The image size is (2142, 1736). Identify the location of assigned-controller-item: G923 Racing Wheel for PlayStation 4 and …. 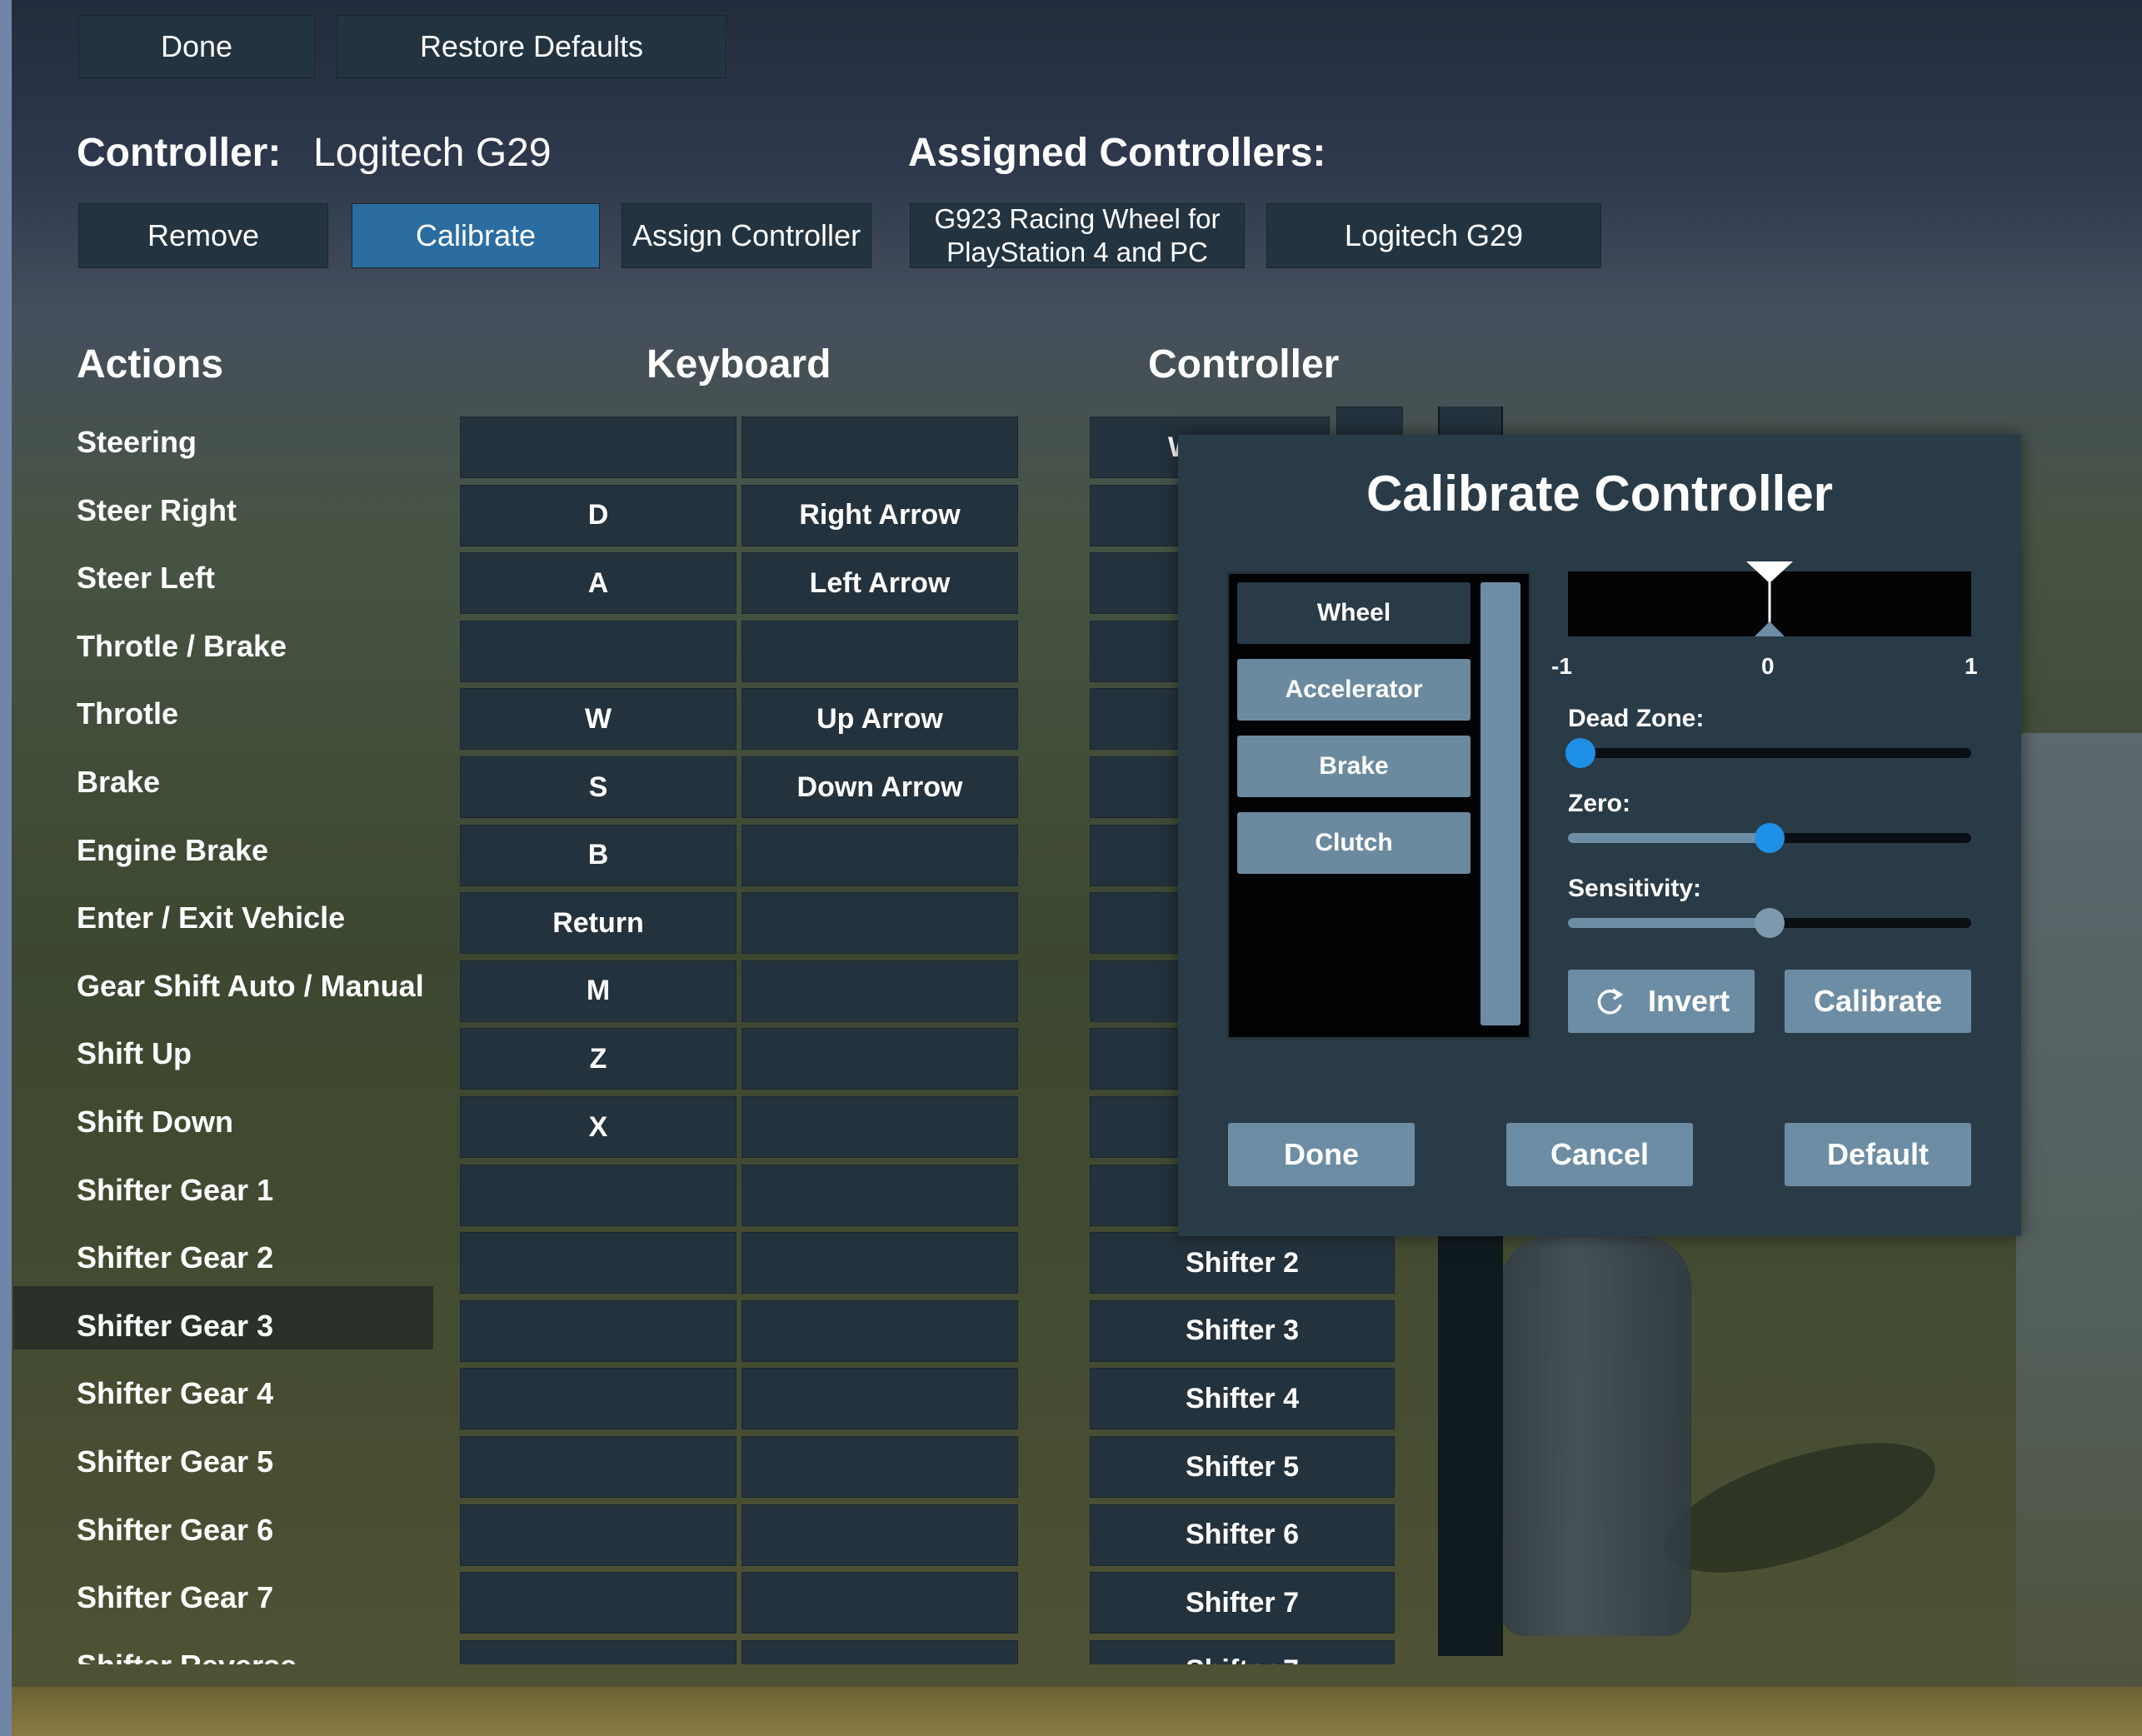
(1077, 236).